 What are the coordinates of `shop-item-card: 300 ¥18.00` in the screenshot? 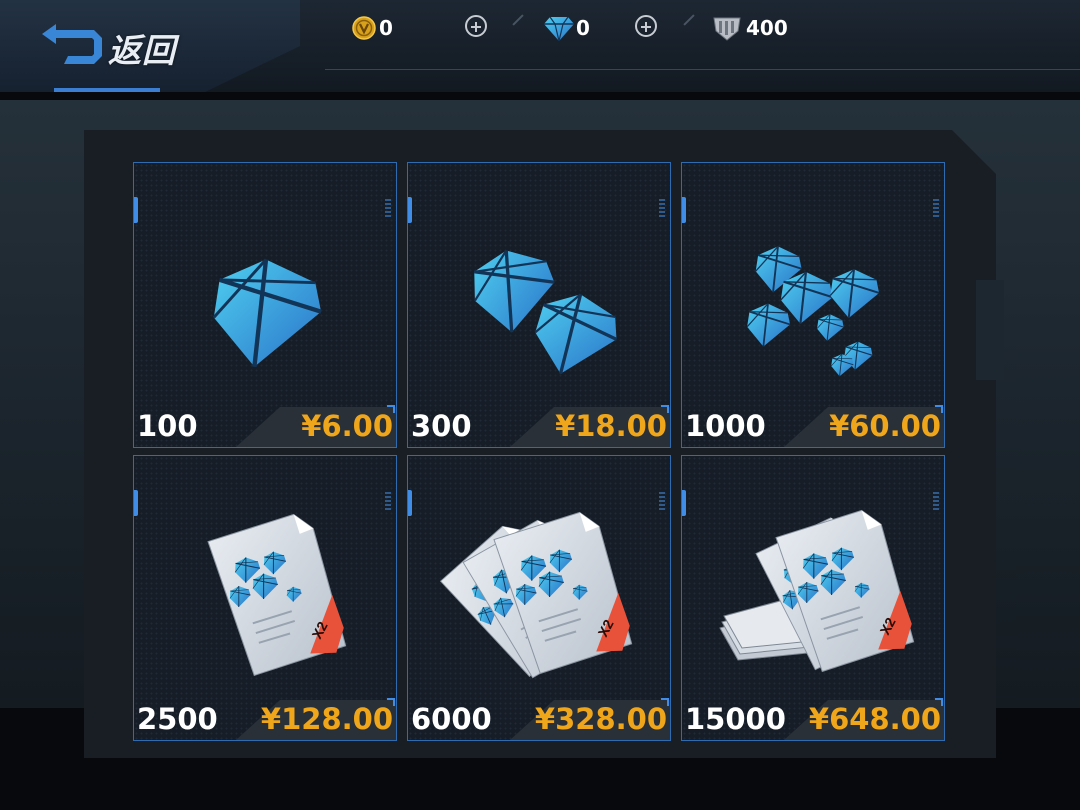 It's located at (539, 305).